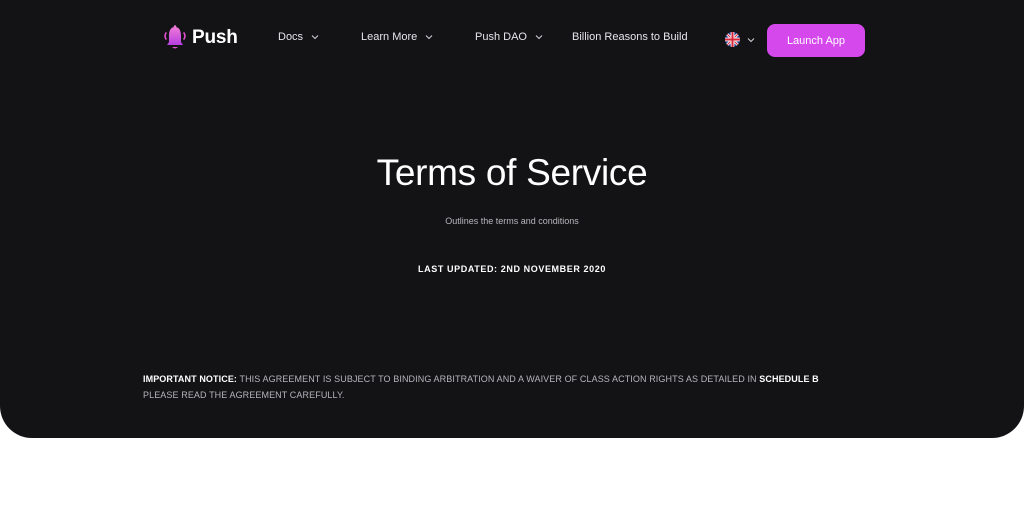  I want to click on launch-app-button: Launch App, so click(816, 40).